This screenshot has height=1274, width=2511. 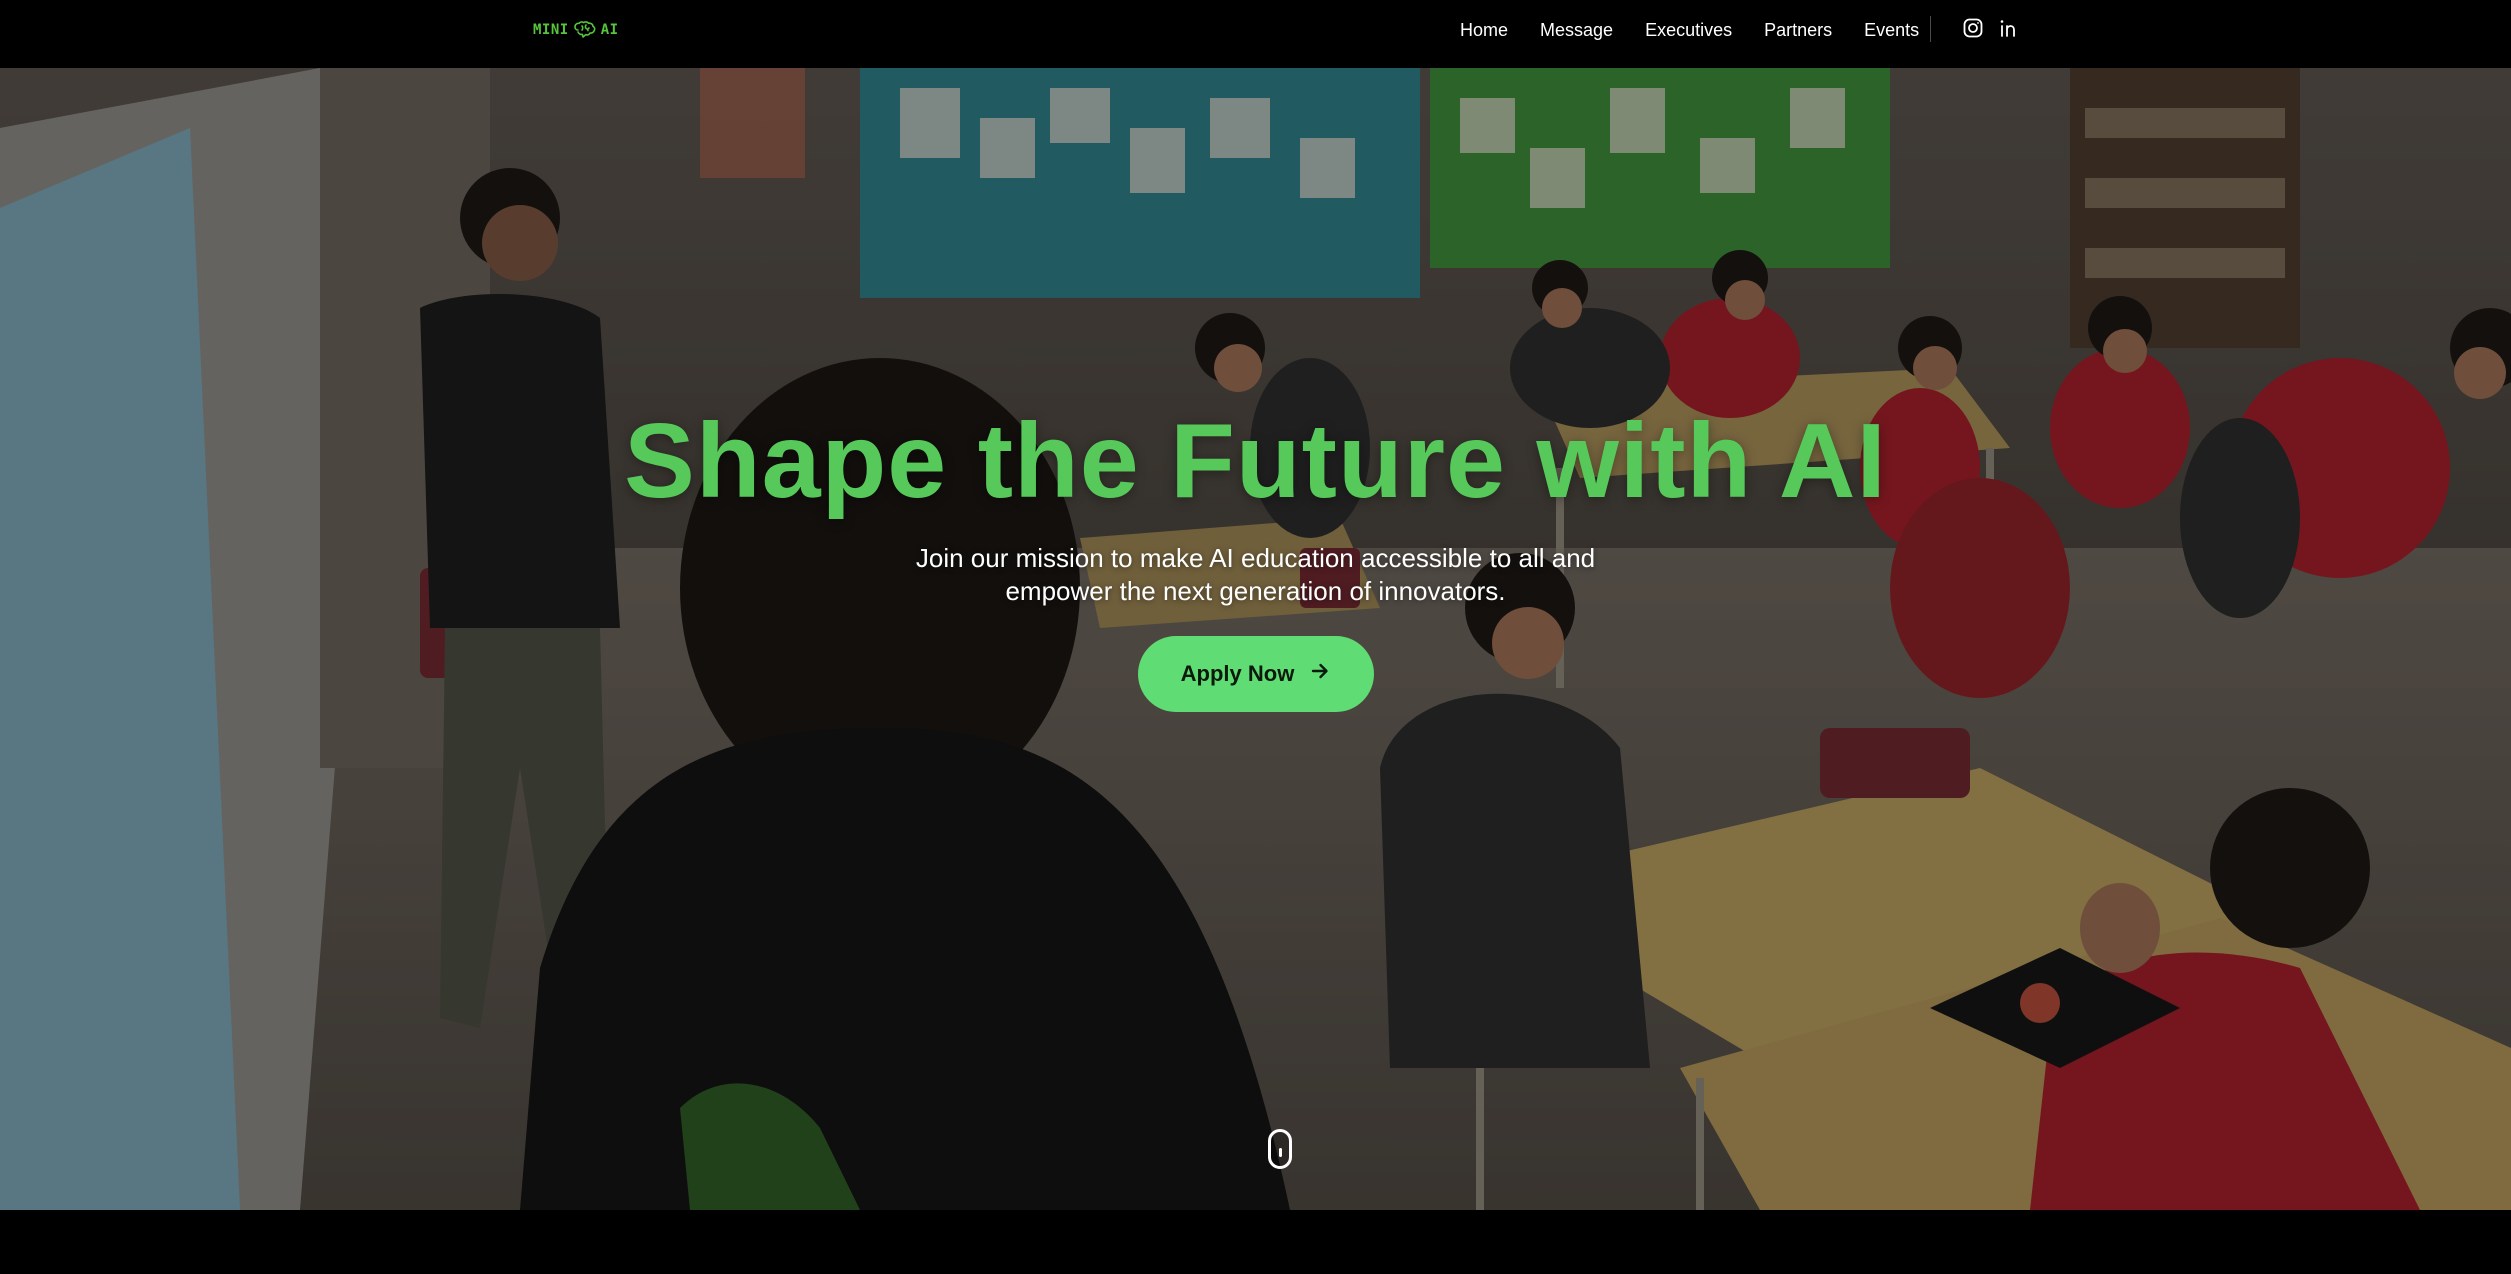 I want to click on brain-icon, so click(x=584, y=30).